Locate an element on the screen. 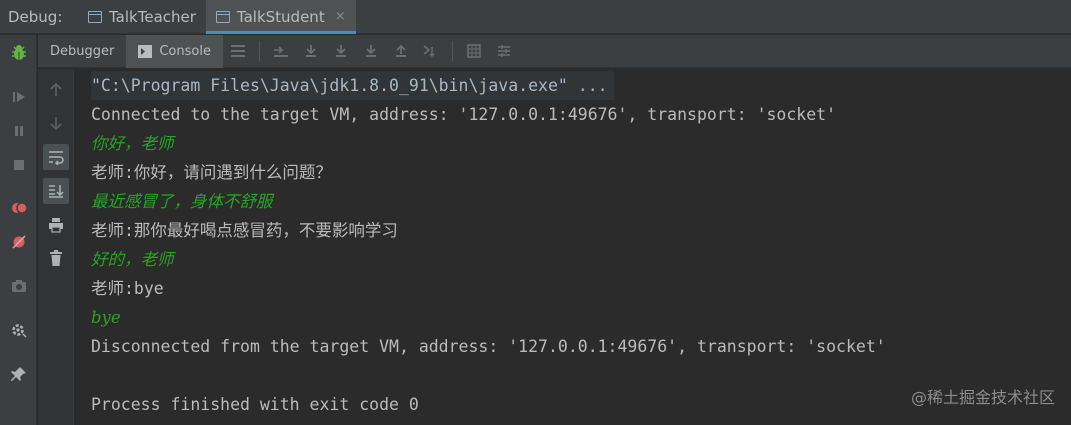 This screenshot has height=425, width=1071. pin-icon is located at coordinates (18, 373).